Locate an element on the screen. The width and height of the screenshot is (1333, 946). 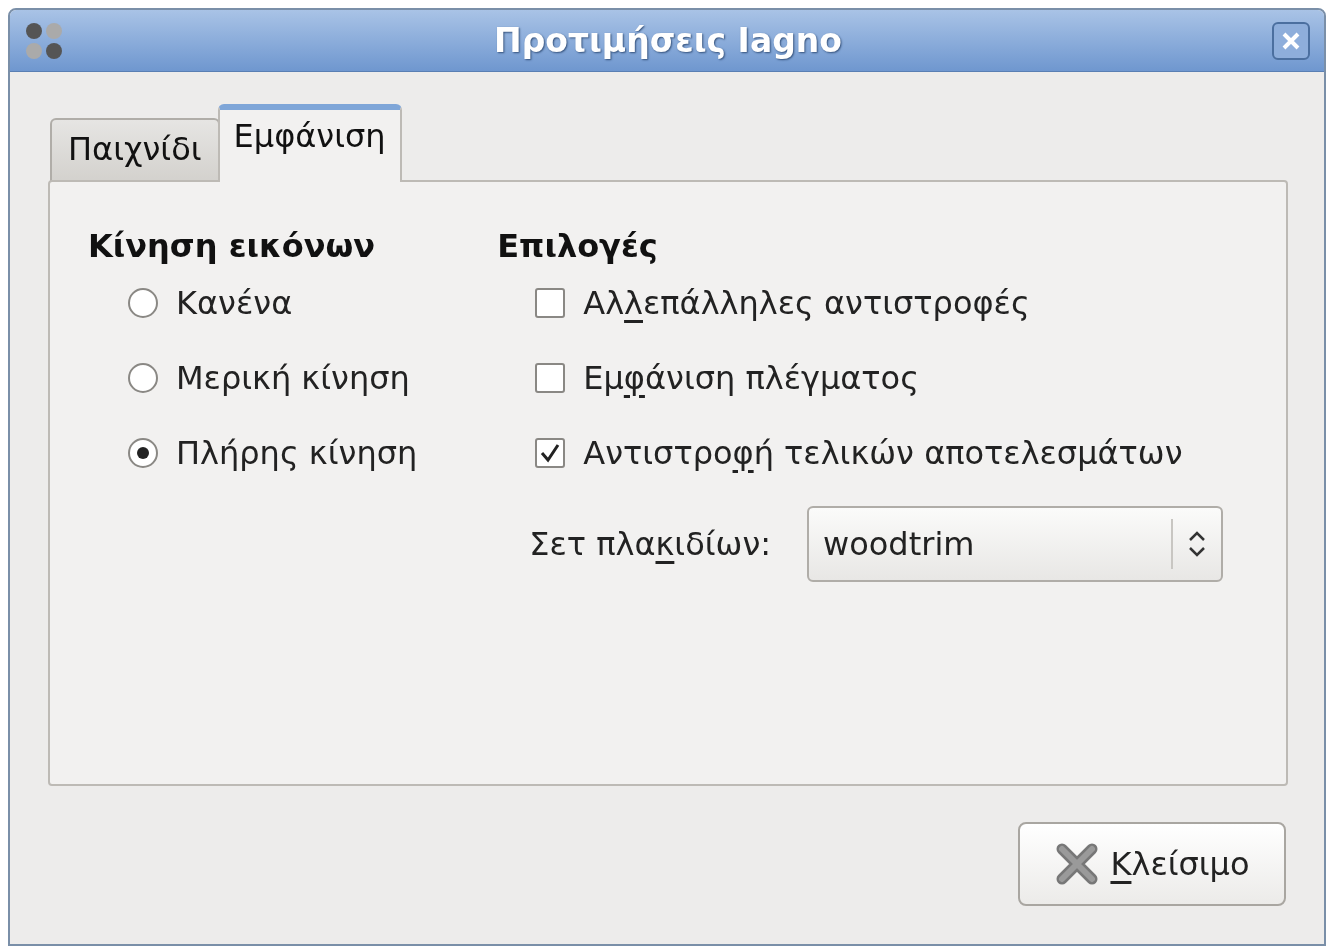
window-title: Προτιμήσεις Iagno is located at coordinates (668, 40).